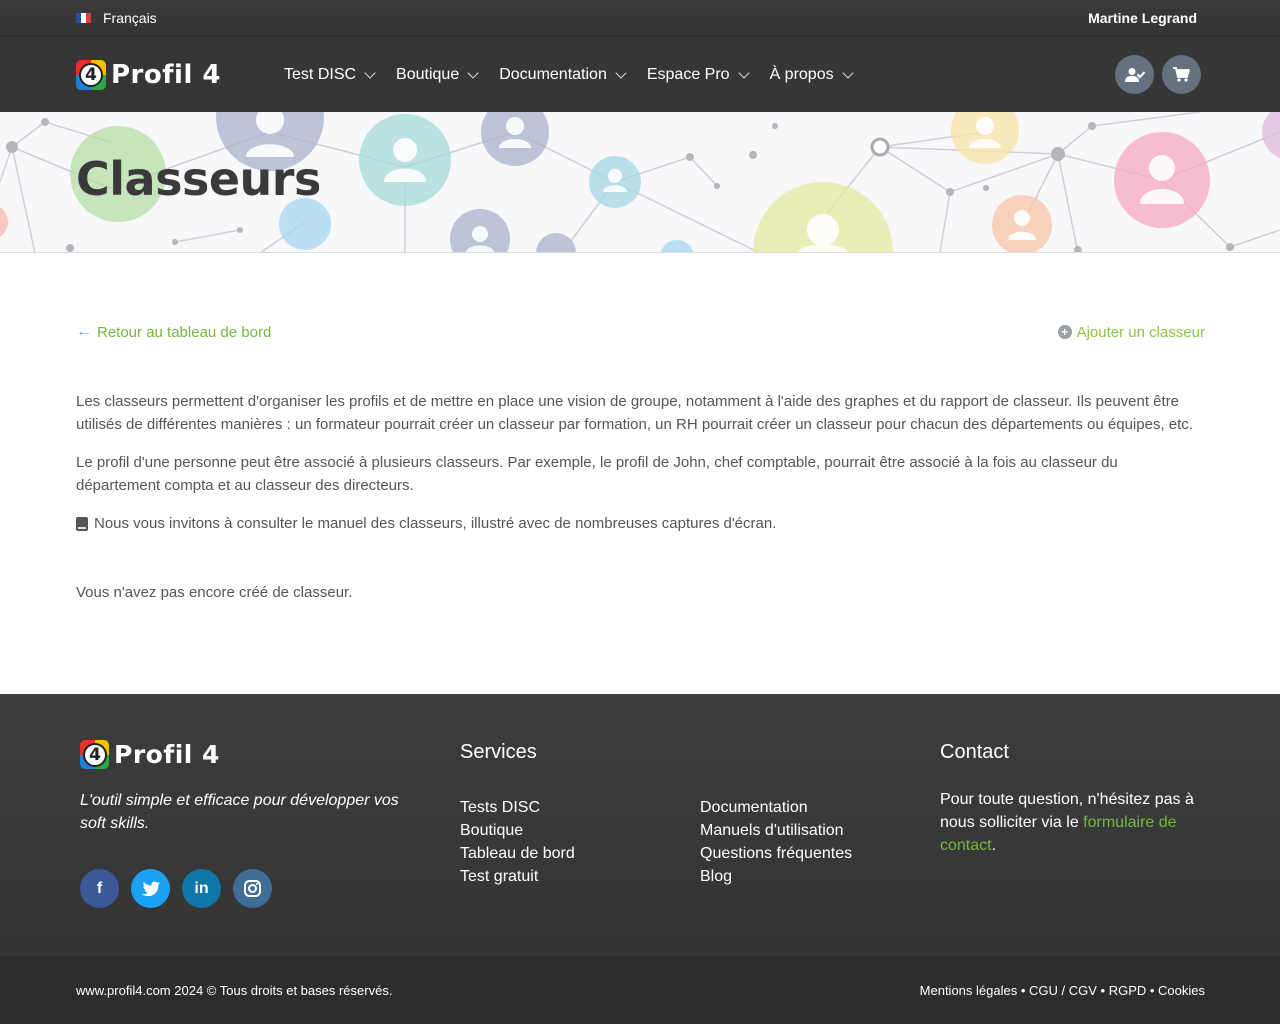  I want to click on nav-item-test-disc: Test DISC, so click(330, 75).